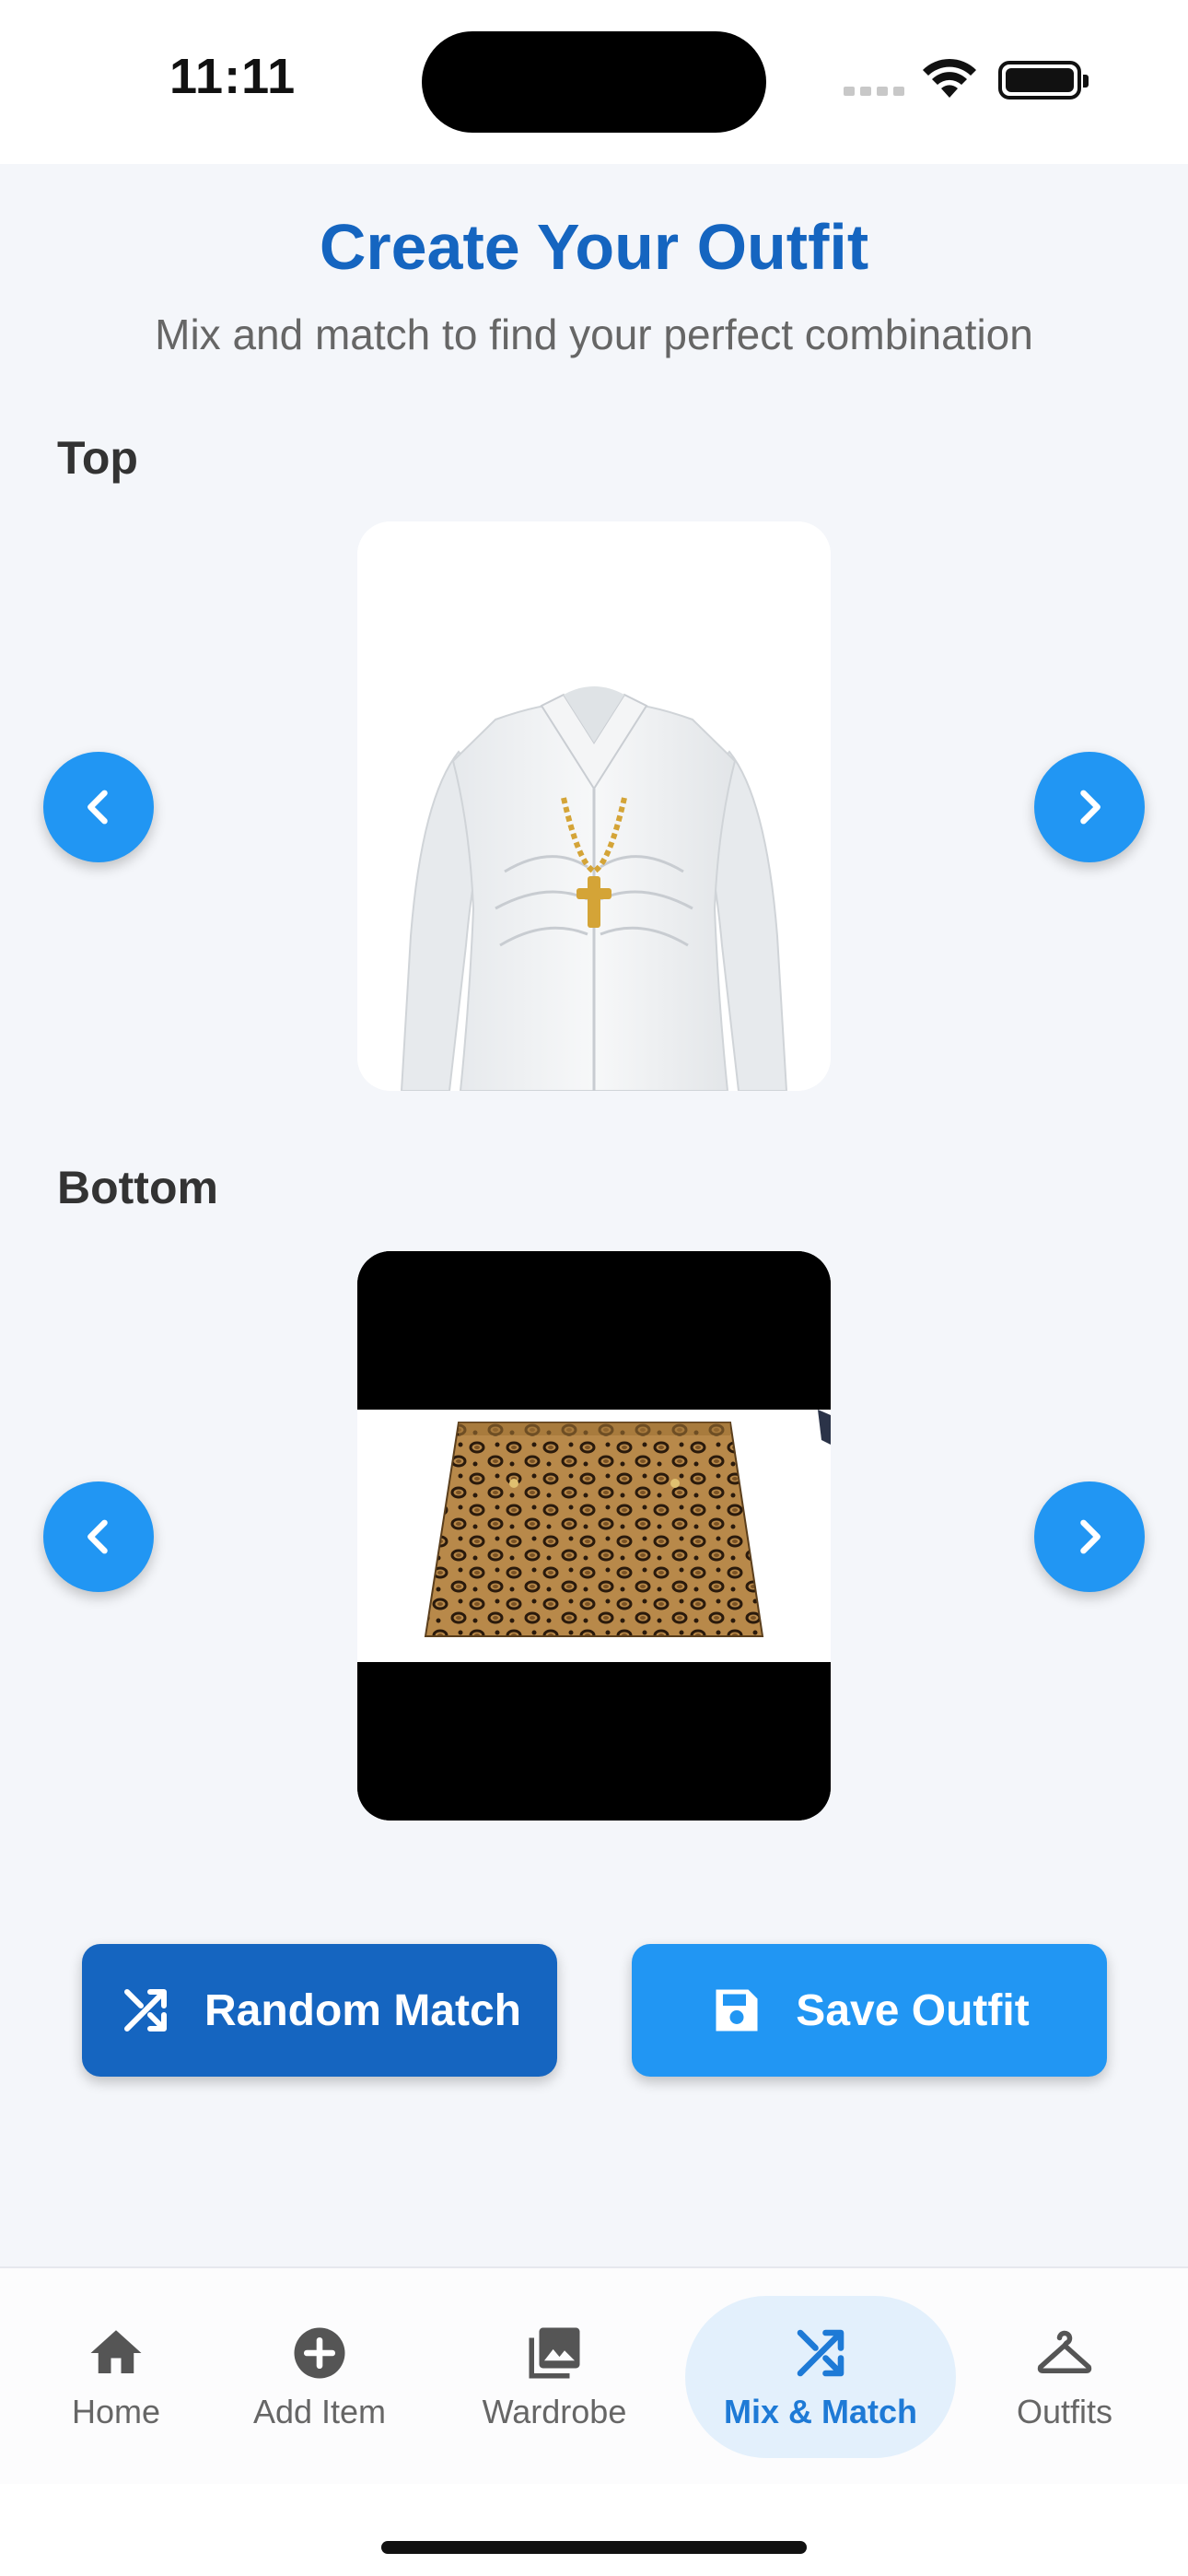 The height and width of the screenshot is (2576, 1188). I want to click on tab-mix-match-label: Mix & Match, so click(821, 2411).